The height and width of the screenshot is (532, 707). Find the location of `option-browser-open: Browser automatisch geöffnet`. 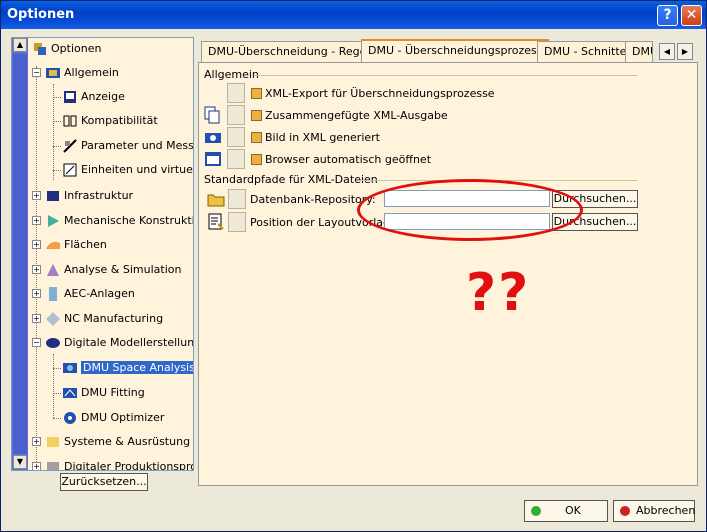

option-browser-open: Browser automatisch geöffnet is located at coordinates (419, 159).